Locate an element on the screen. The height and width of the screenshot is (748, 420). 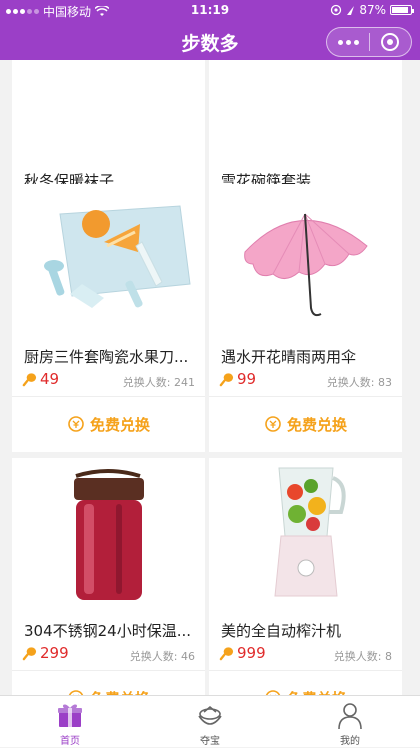
product-price: 999 is located at coordinates (242, 653).